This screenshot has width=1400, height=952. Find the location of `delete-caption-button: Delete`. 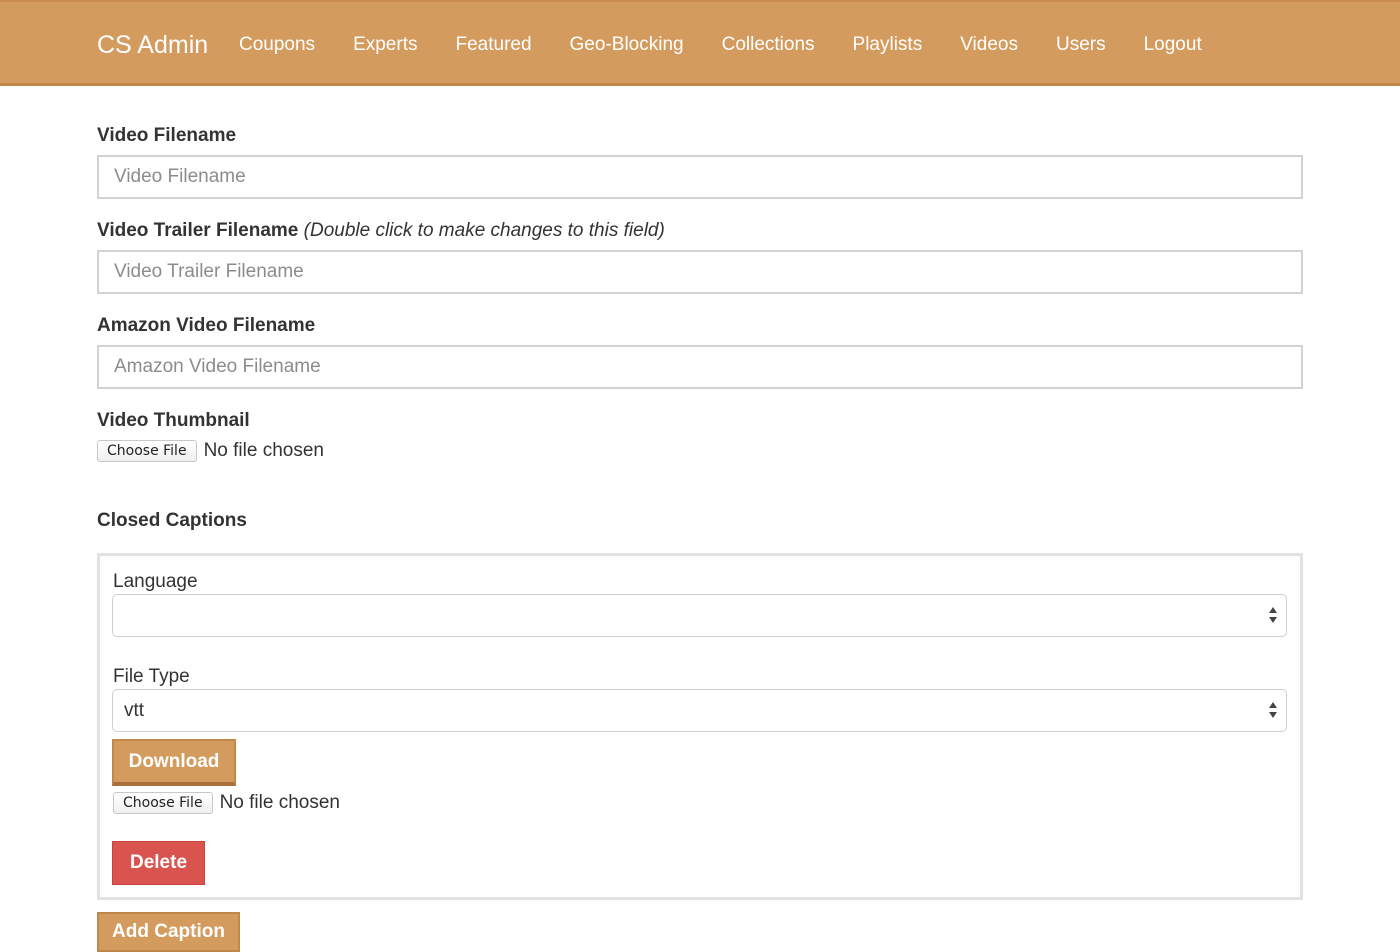

delete-caption-button: Delete is located at coordinates (158, 863).